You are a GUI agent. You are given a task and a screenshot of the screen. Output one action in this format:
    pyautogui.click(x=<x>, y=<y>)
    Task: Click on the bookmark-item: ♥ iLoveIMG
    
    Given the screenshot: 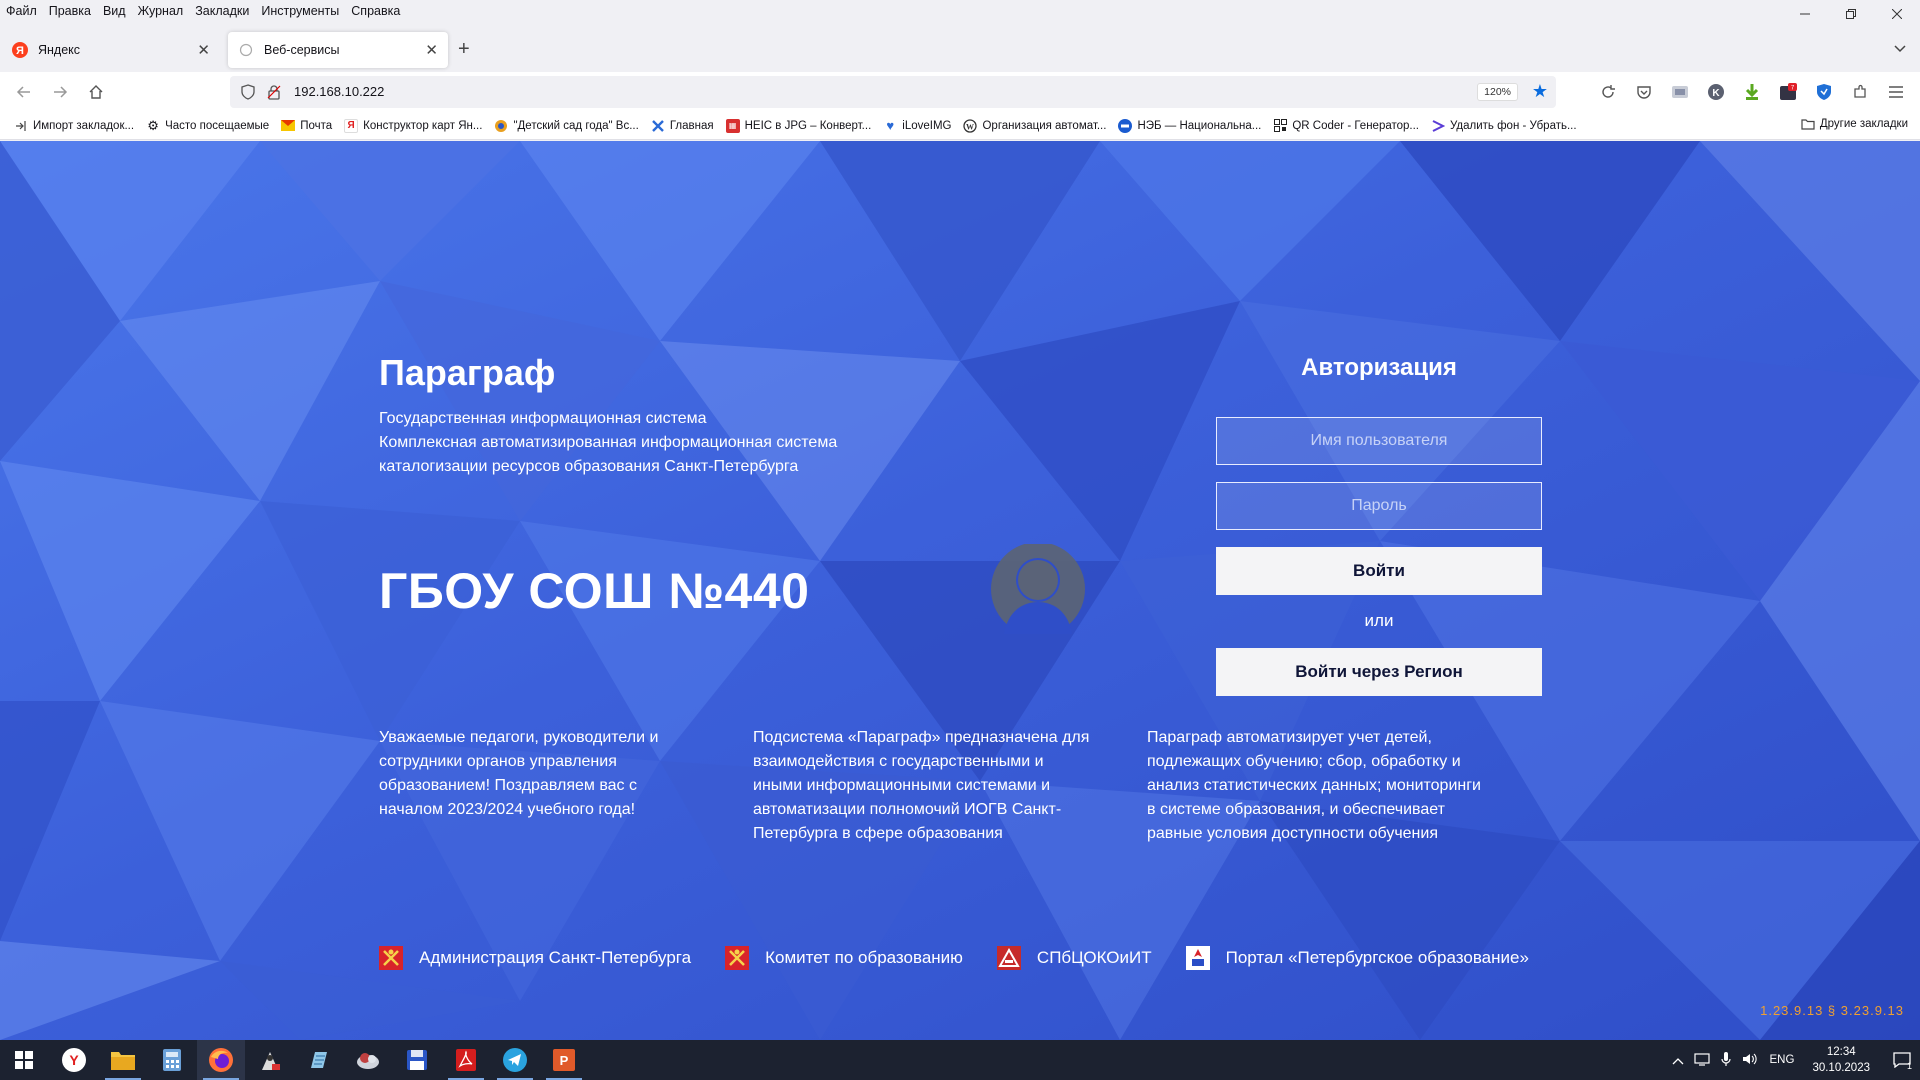 What is the action you would take?
    pyautogui.click(x=917, y=125)
    